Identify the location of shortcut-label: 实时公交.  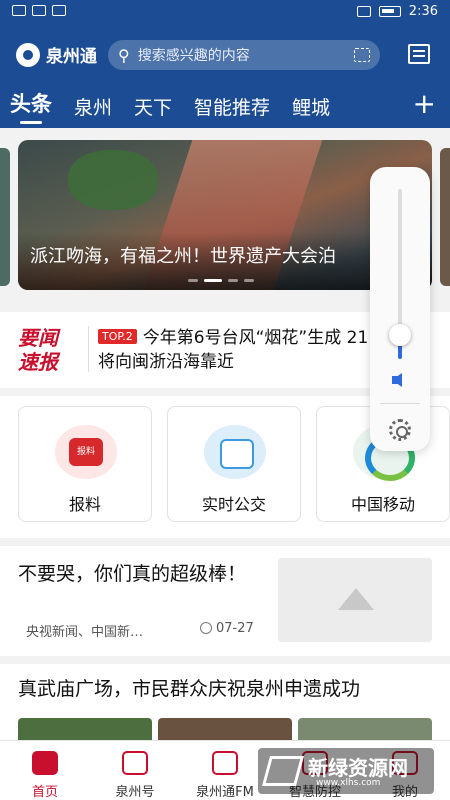
(233, 504).